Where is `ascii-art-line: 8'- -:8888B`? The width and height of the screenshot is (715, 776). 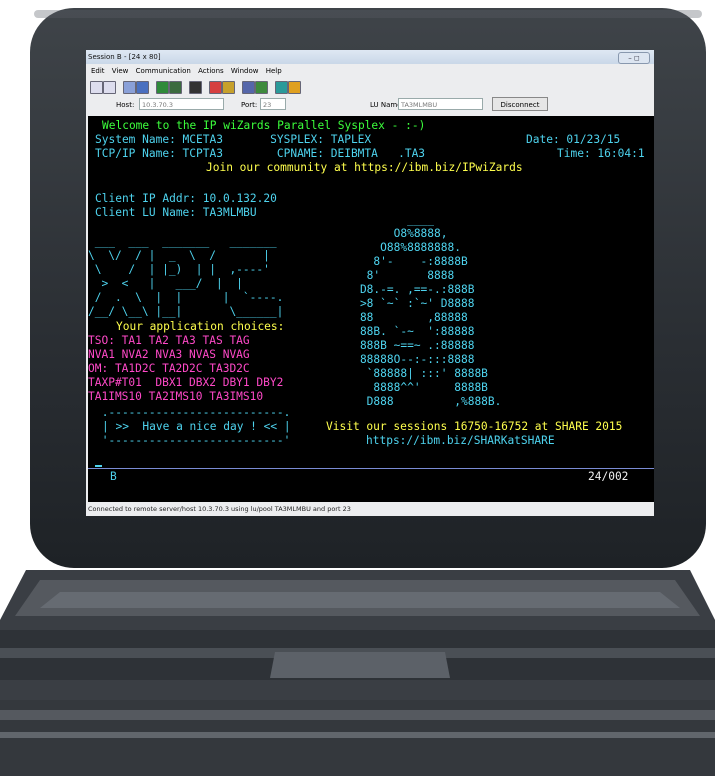 ascii-art-line: 8'- -:8888B is located at coordinates (400, 261).